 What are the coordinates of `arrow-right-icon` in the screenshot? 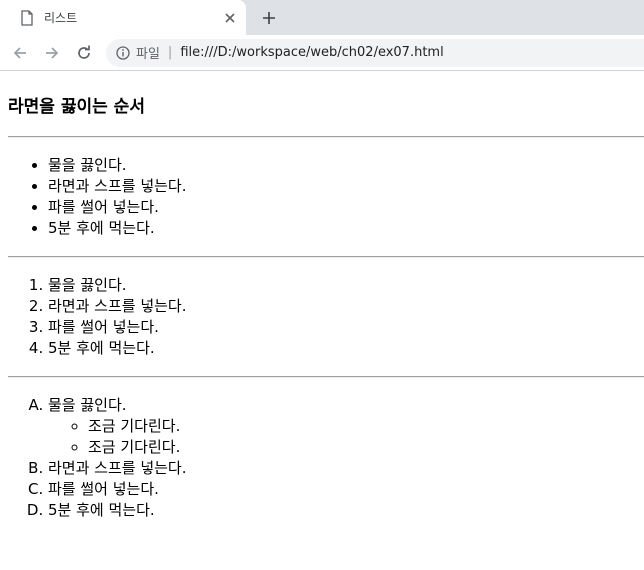 It's located at (52, 53).